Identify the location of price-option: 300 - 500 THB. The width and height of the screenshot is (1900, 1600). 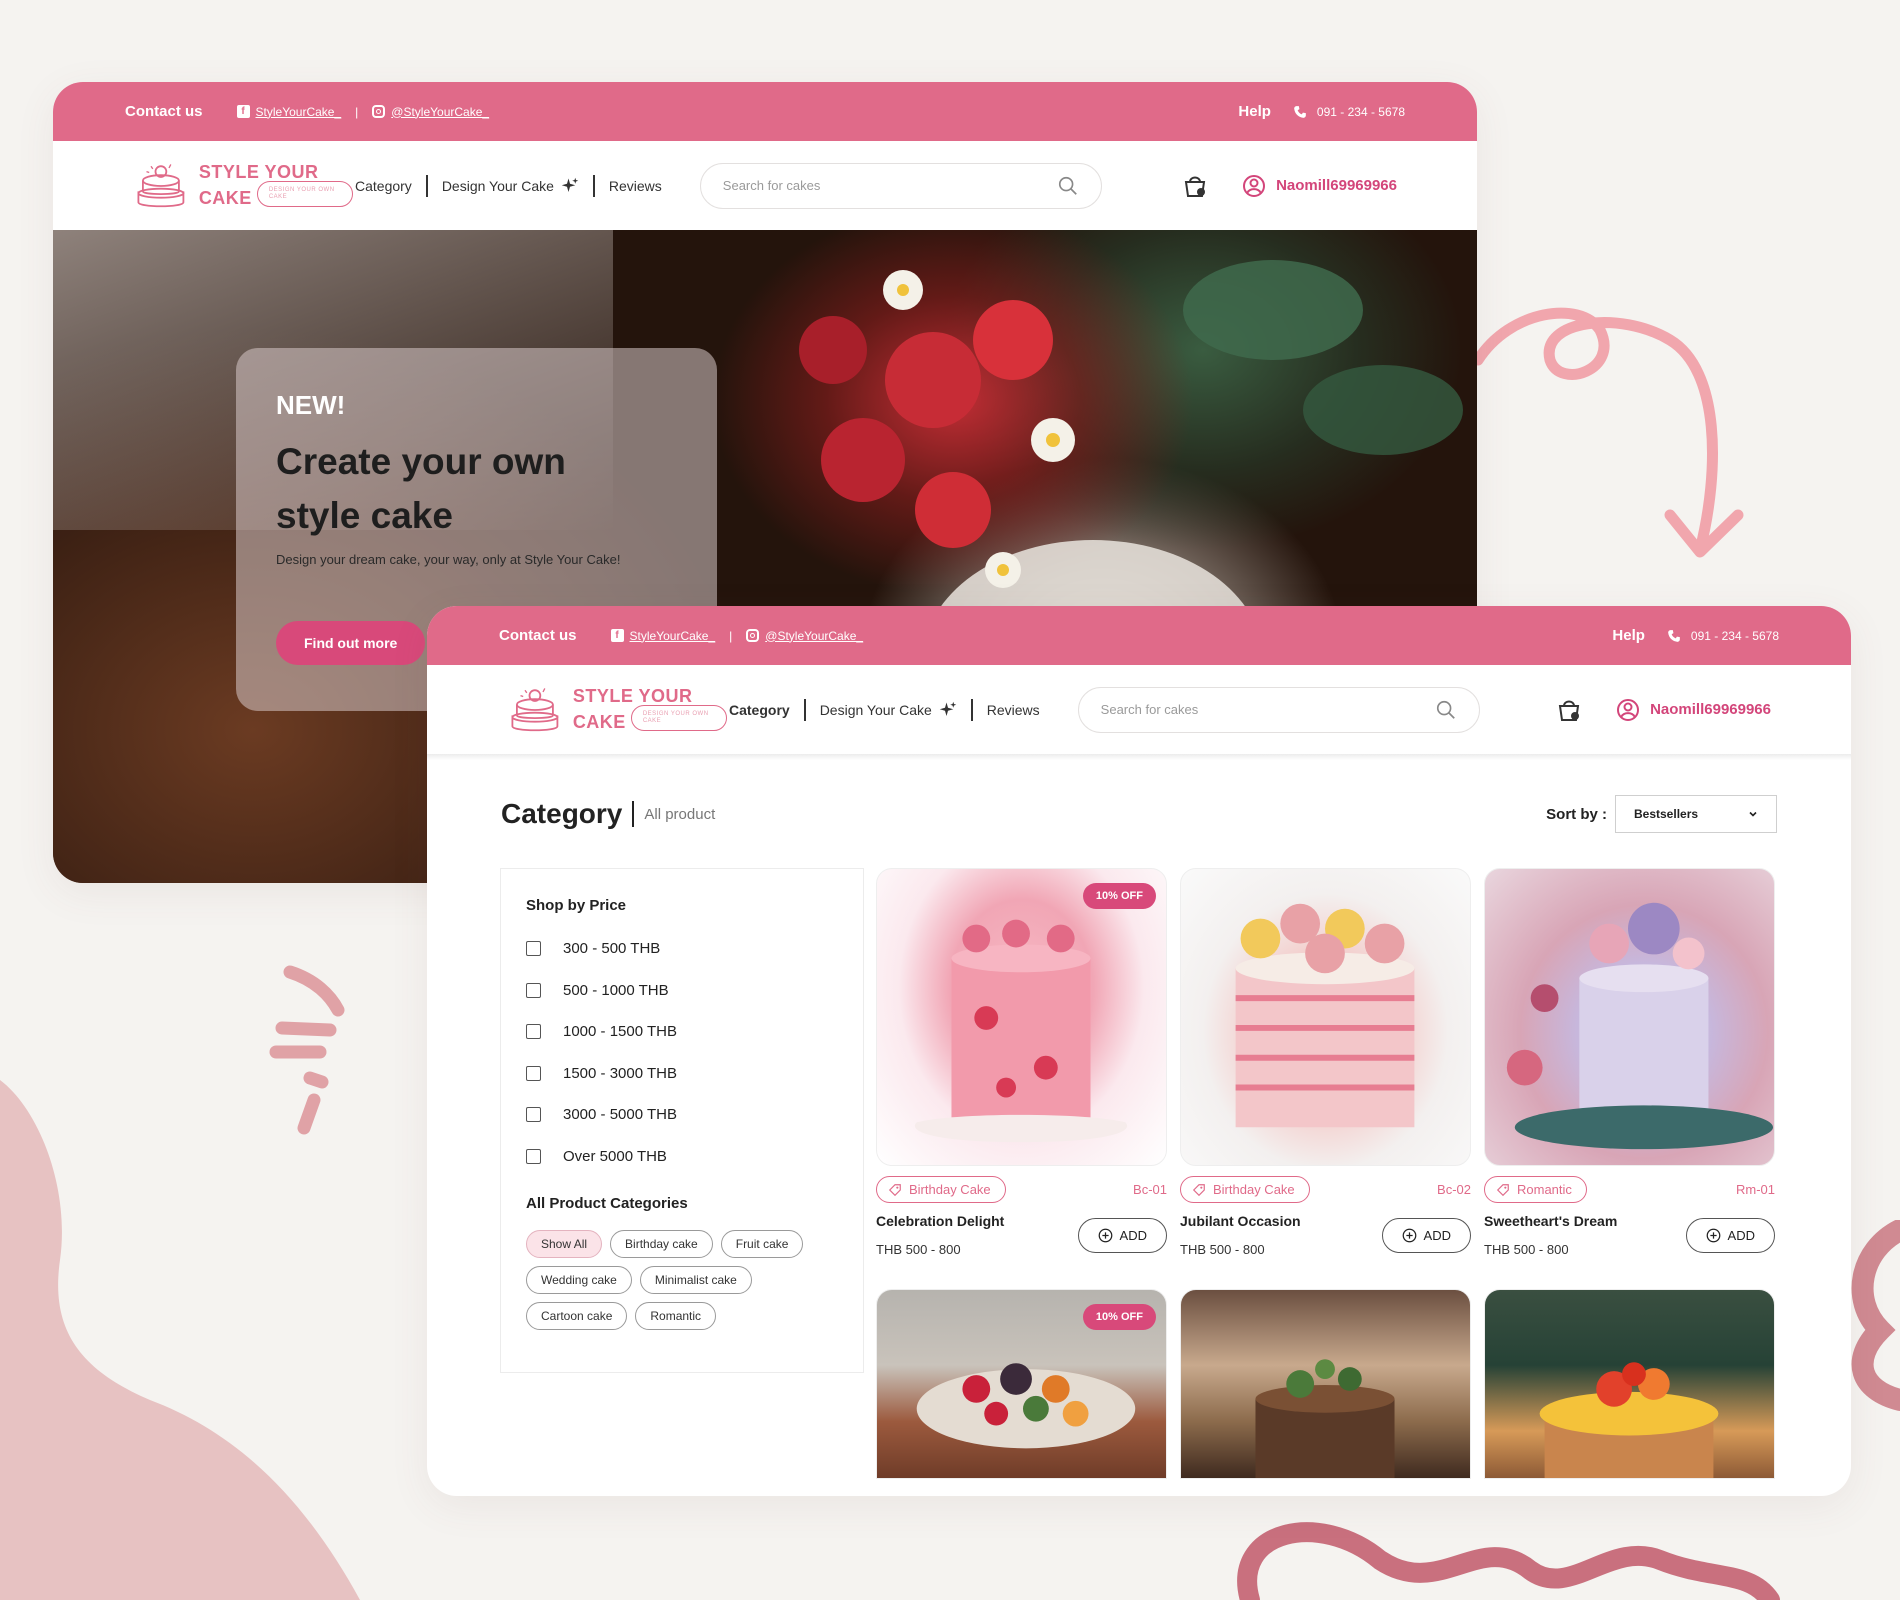
(682, 949).